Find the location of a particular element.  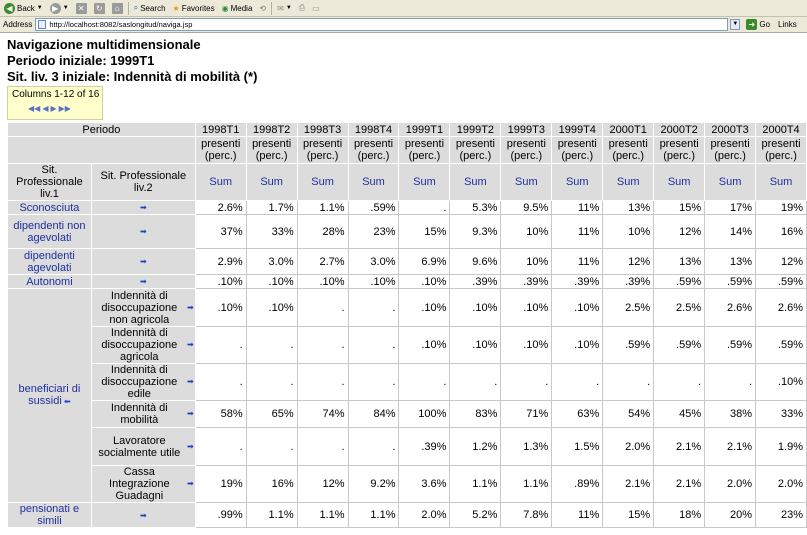

forward-button: ▶ ▼ is located at coordinates (59, 8).